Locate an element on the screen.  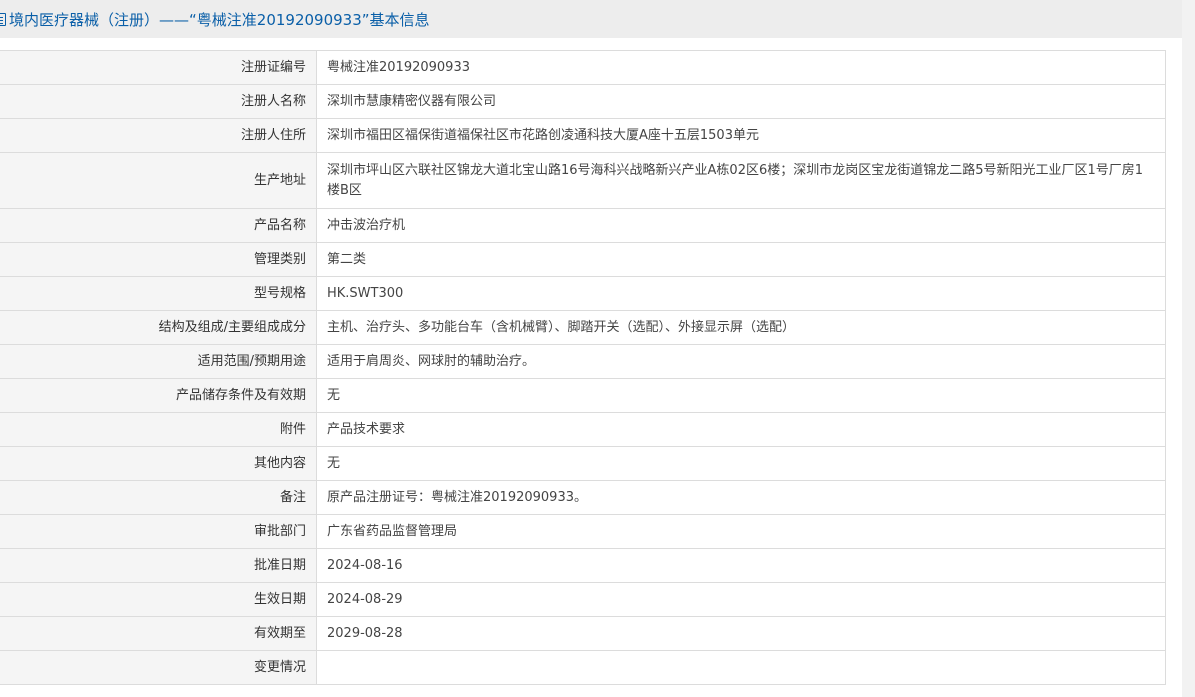
field-label: 生产地址 is located at coordinates (158, 180).